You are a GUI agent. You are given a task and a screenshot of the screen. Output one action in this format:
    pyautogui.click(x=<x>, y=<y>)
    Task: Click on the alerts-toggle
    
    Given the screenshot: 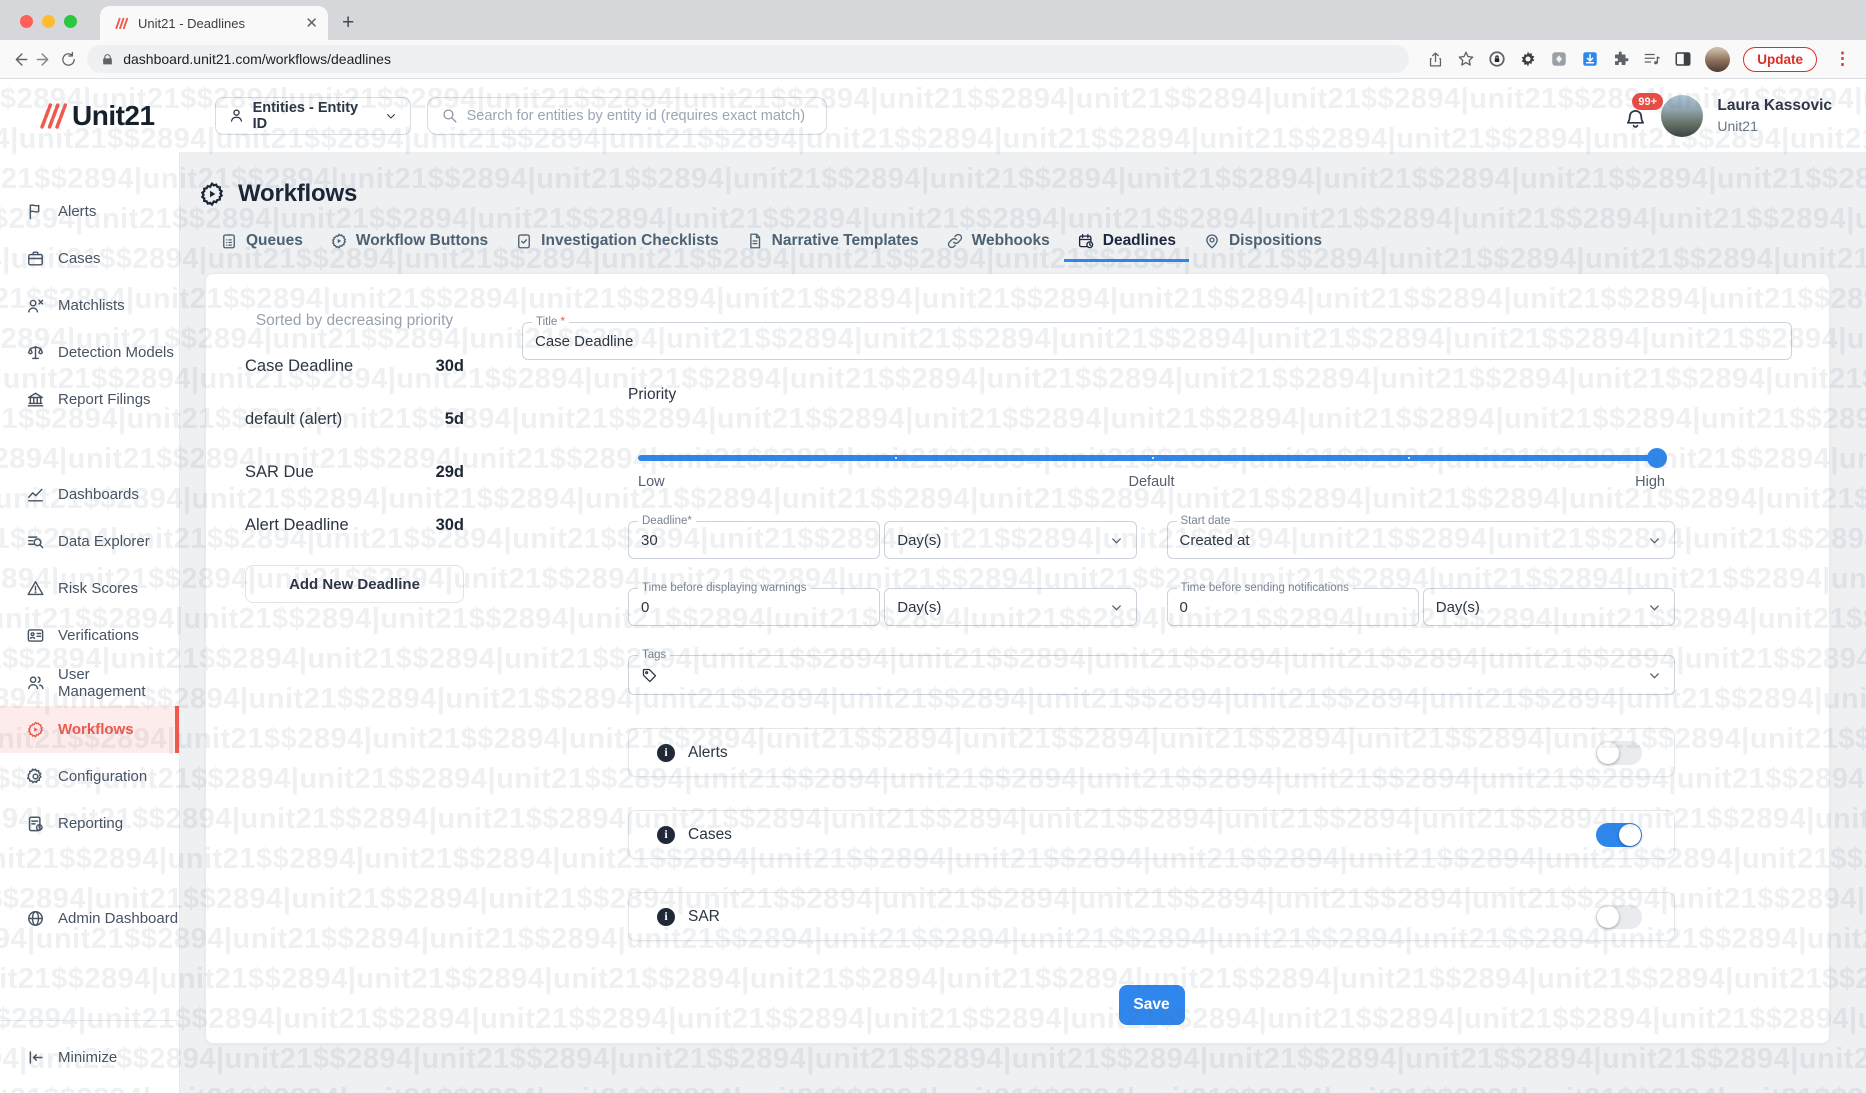 What is the action you would take?
    pyautogui.click(x=1619, y=752)
    